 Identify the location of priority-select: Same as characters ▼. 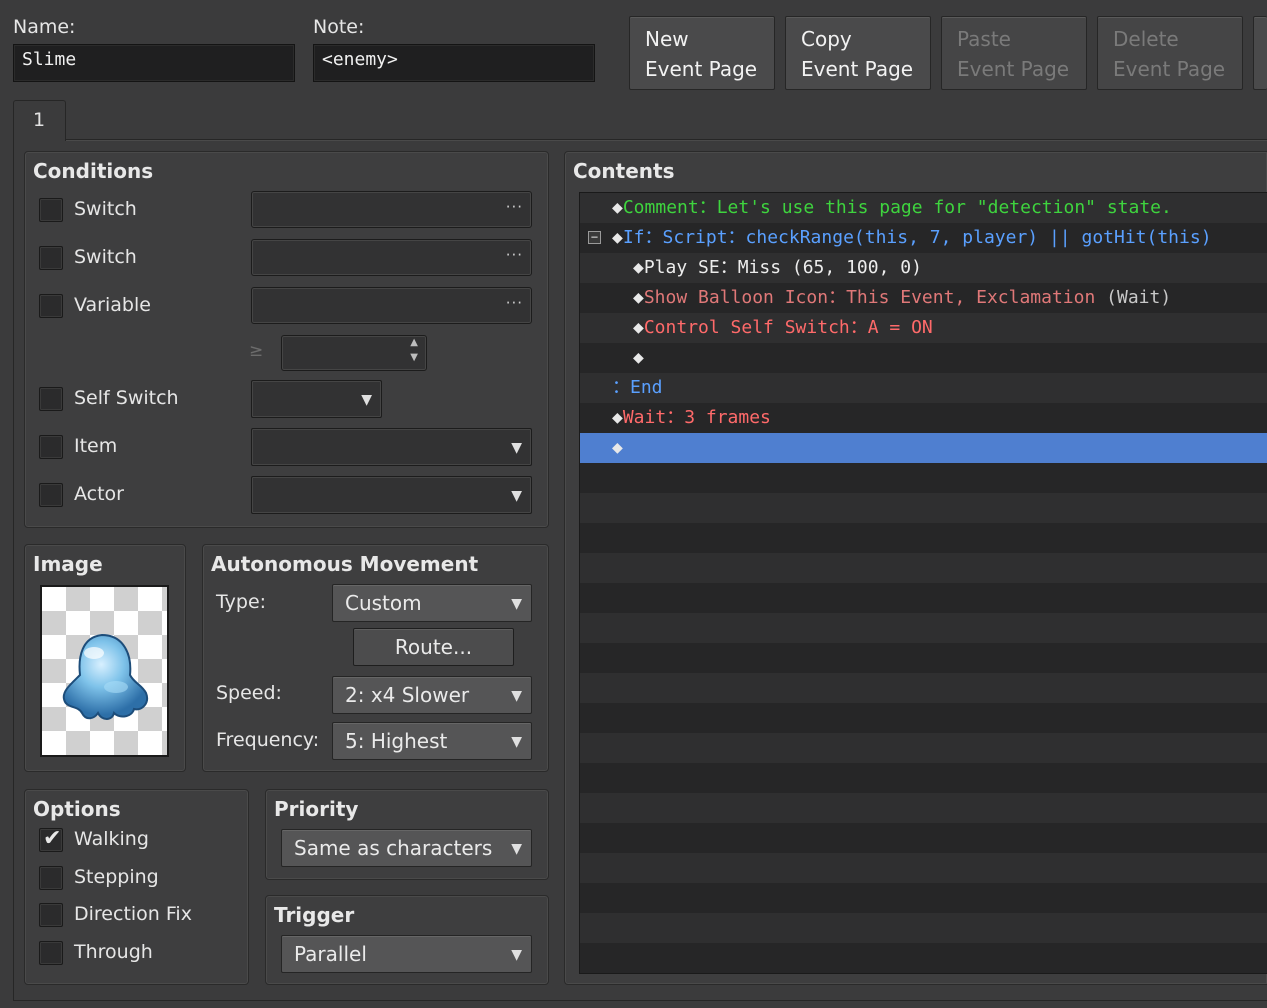
(406, 848).